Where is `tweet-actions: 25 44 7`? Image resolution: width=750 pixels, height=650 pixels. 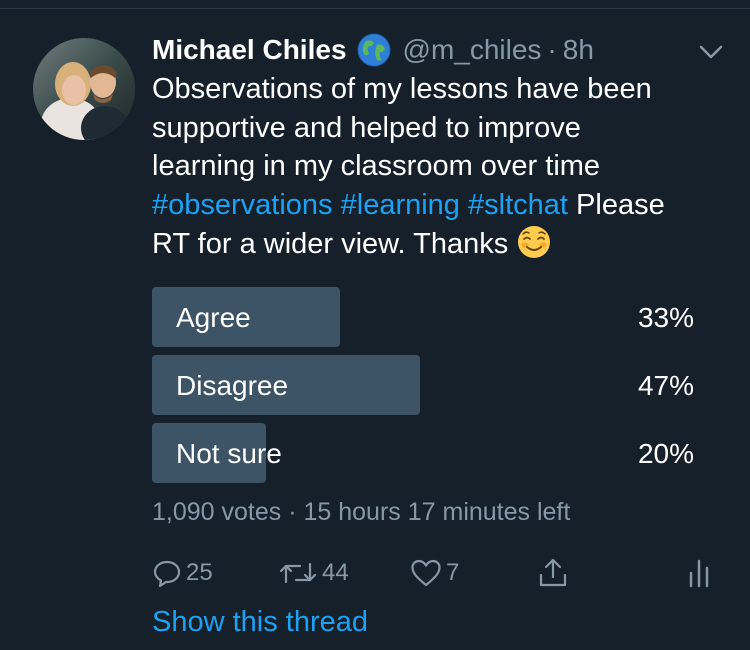 tweet-actions: 25 44 7 is located at coordinates (432, 573).